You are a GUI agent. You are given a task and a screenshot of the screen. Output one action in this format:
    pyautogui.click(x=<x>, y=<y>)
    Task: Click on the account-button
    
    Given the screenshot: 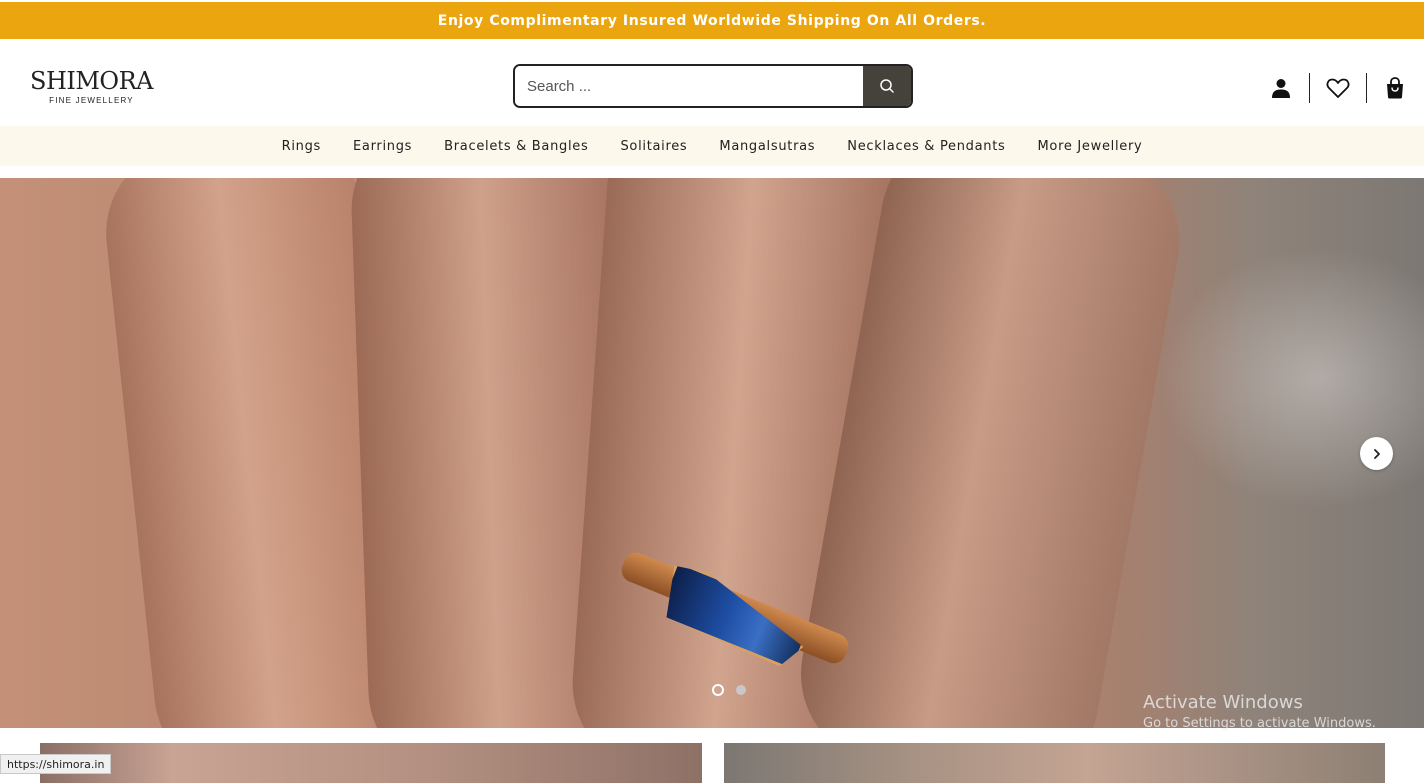 What is the action you would take?
    pyautogui.click(x=1281, y=88)
    